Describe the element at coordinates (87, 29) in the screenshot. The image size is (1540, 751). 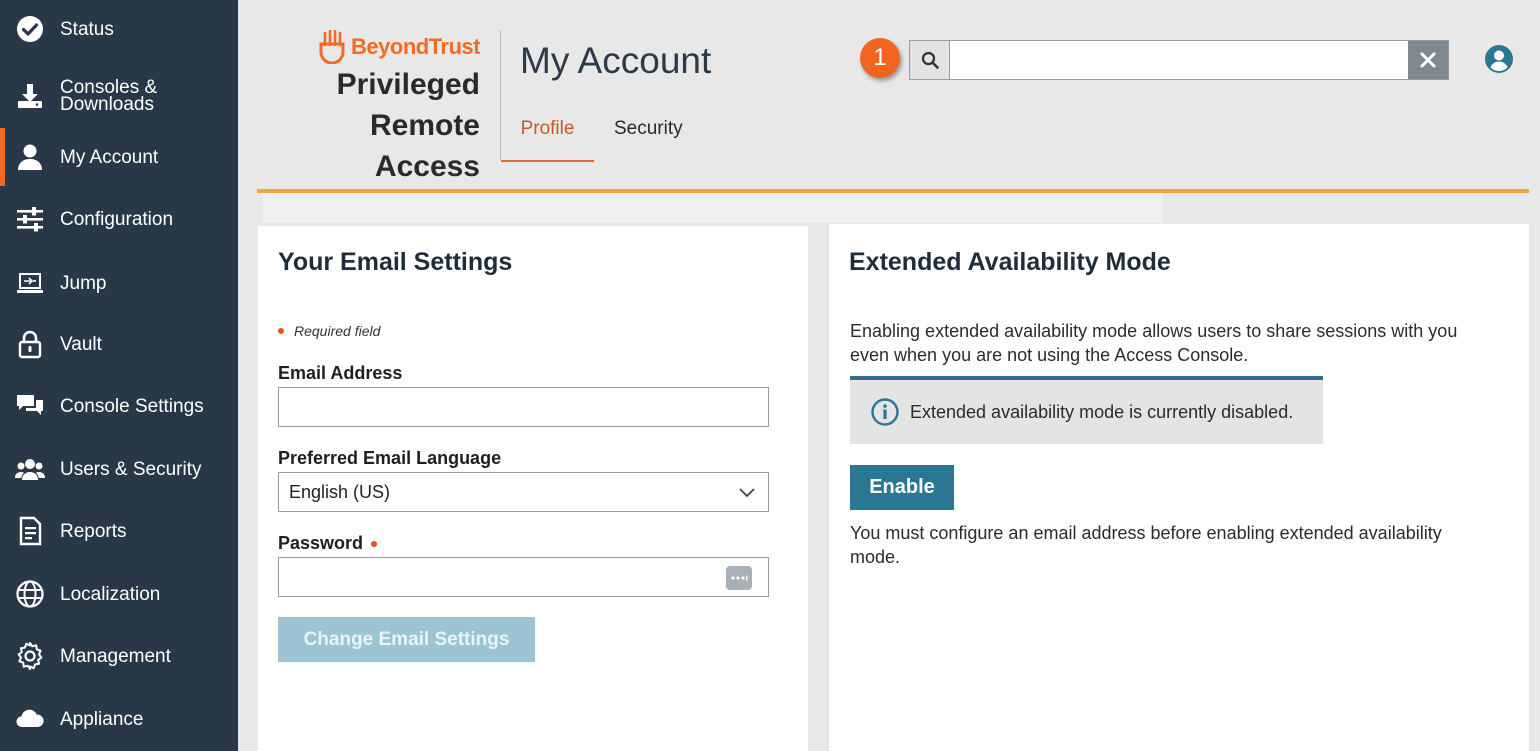
I see `sidebar-item-label: Status` at that location.